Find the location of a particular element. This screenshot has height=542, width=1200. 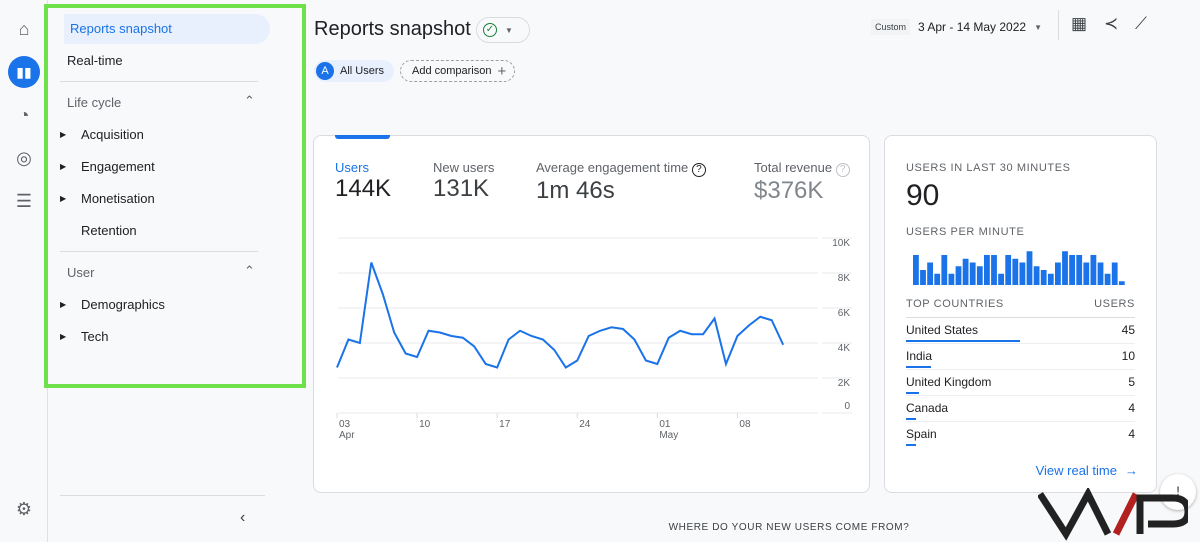

section-heading: WHERE DO YOUR NEW USERS COME FROM? is located at coordinates (789, 527).